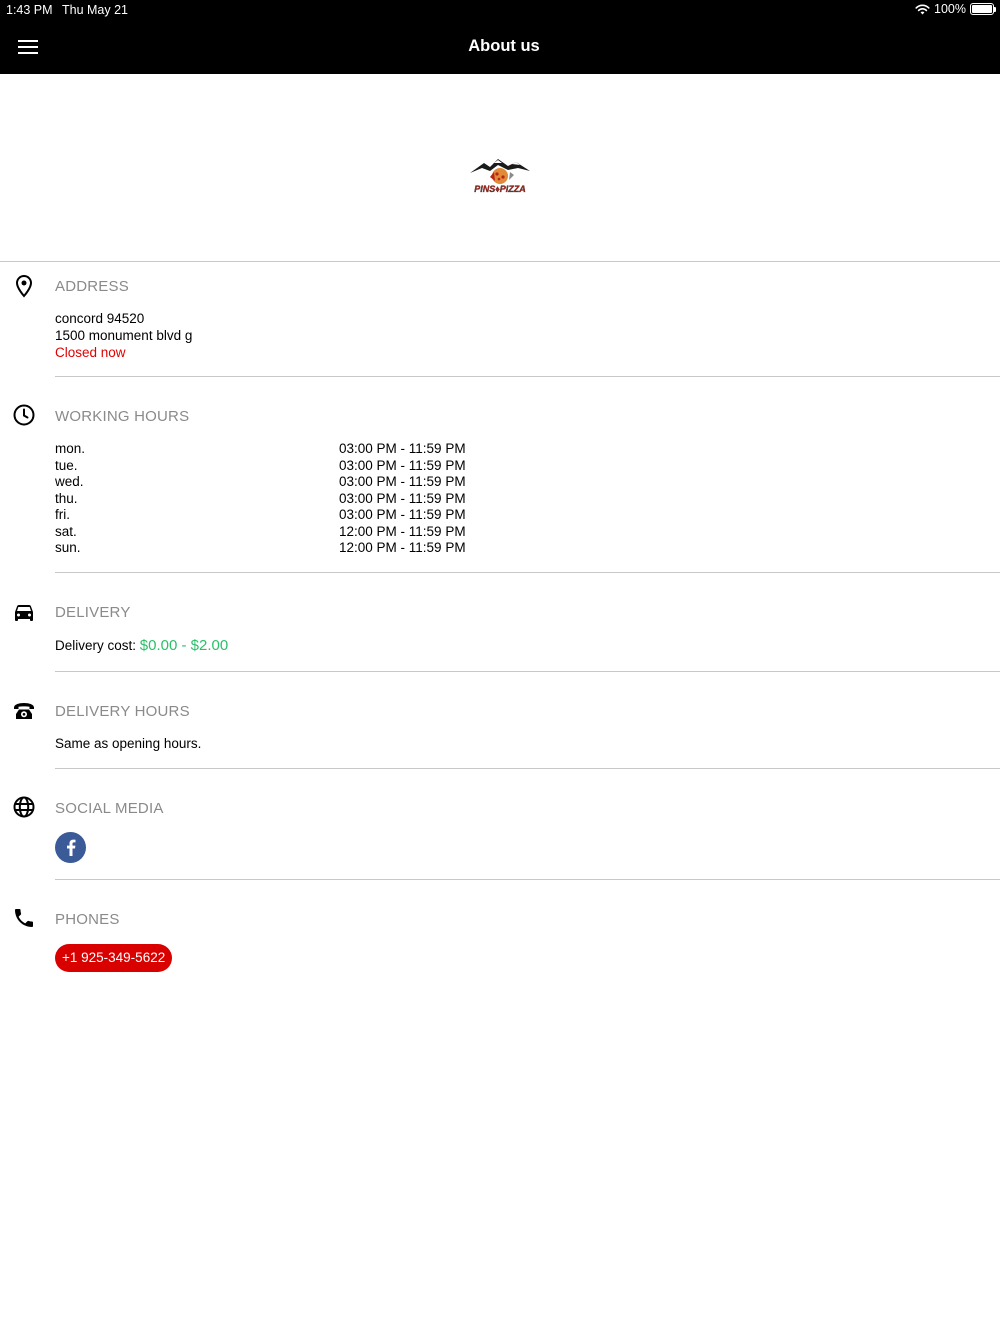 The height and width of the screenshot is (1334, 1000). I want to click on facebook-button, so click(70, 847).